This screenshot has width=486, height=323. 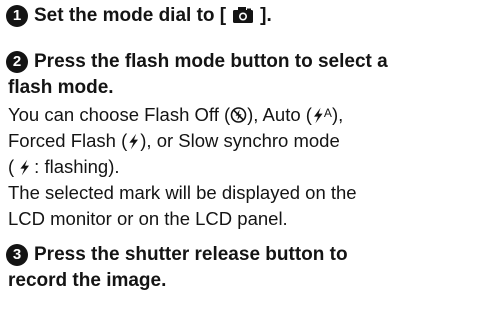 I want to click on body-text: ), Auto (, so click(x=279, y=114).